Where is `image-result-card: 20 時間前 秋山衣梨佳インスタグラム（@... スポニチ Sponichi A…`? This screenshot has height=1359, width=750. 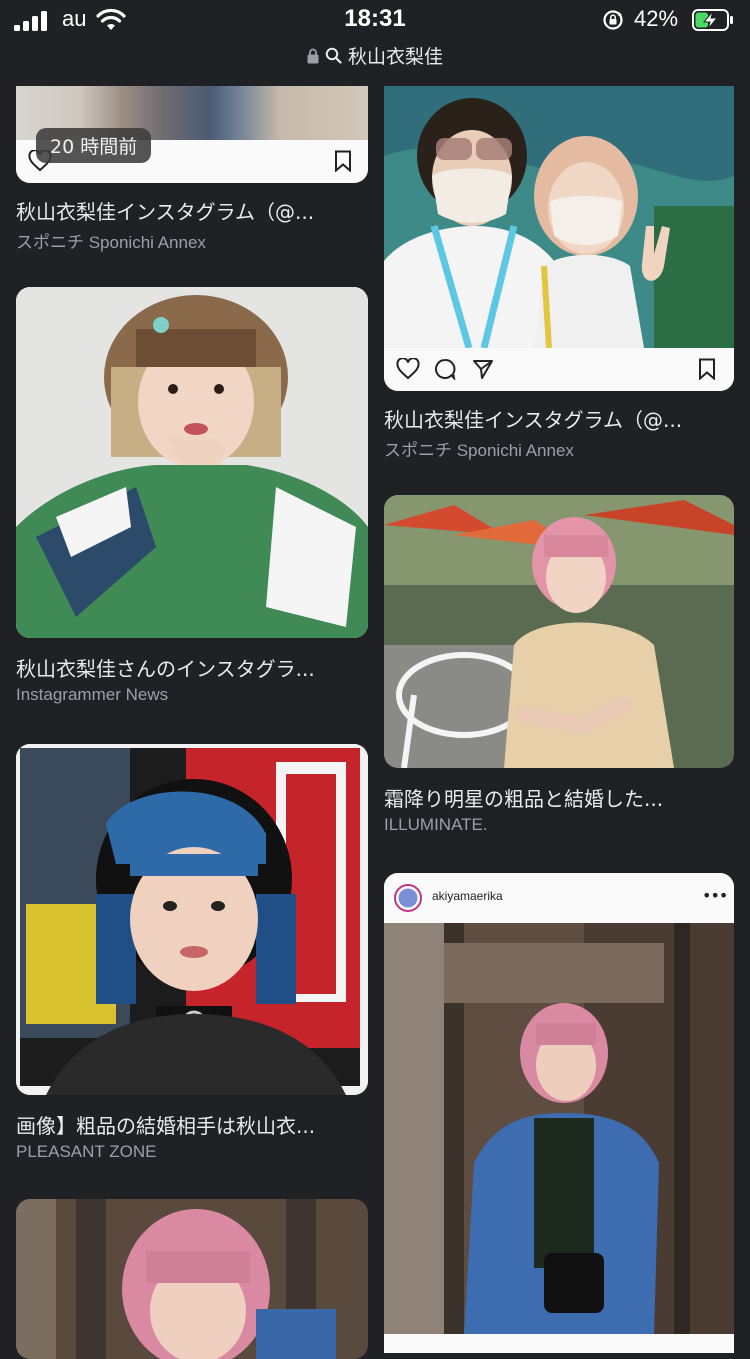 image-result-card: 20 時間前 秋山衣梨佳インスタグラム（@... スポニチ Sponichi A… is located at coordinates (192, 171).